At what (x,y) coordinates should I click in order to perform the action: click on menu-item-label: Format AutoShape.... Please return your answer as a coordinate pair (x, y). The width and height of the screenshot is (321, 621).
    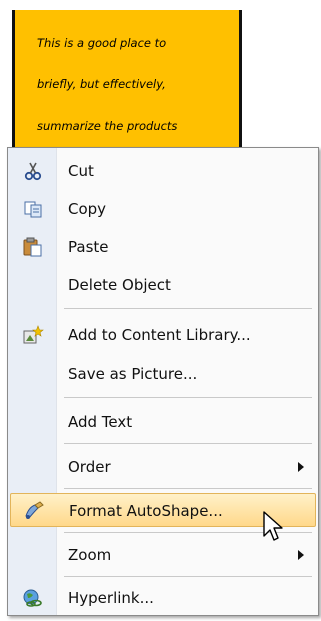
    Looking at the image, I should click on (146, 511).